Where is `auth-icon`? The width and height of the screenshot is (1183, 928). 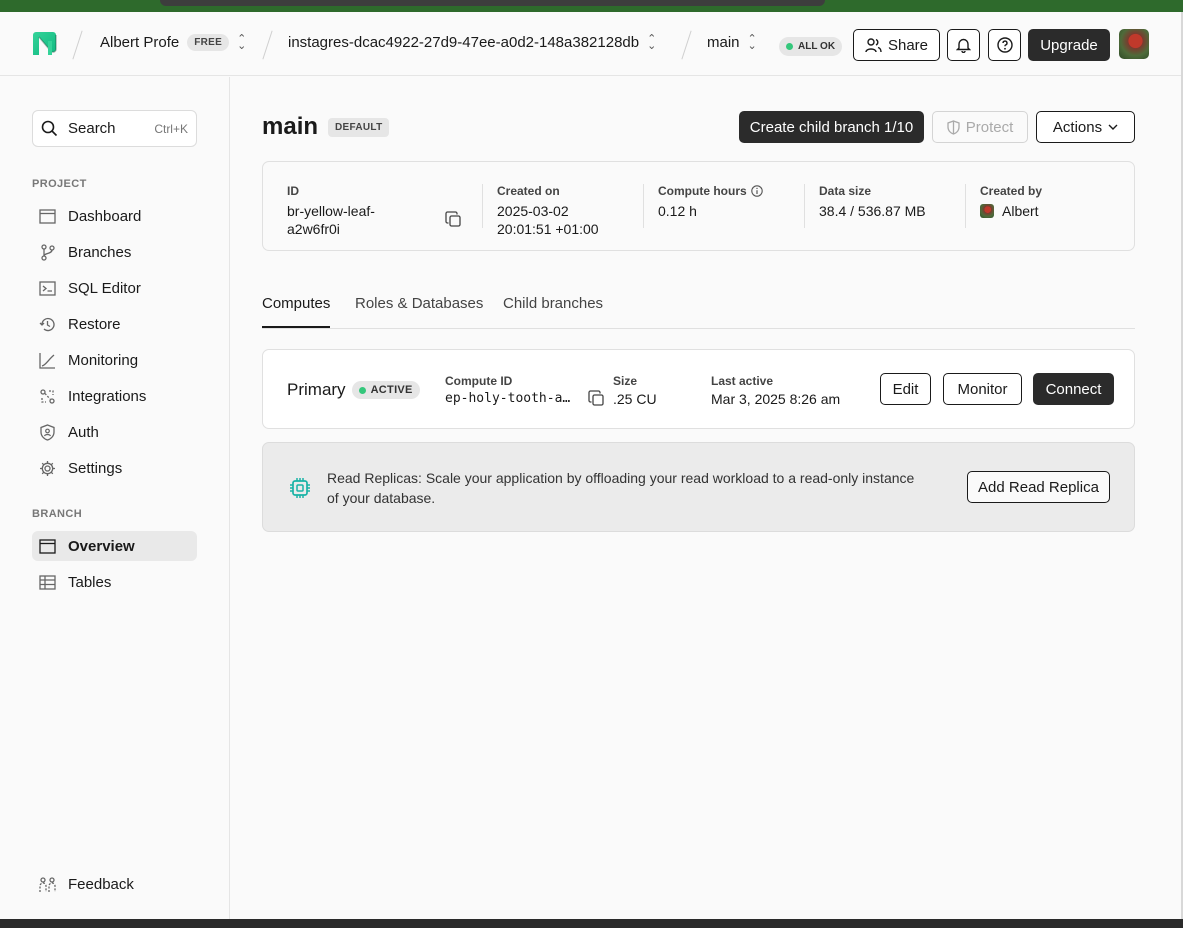
auth-icon is located at coordinates (47, 432).